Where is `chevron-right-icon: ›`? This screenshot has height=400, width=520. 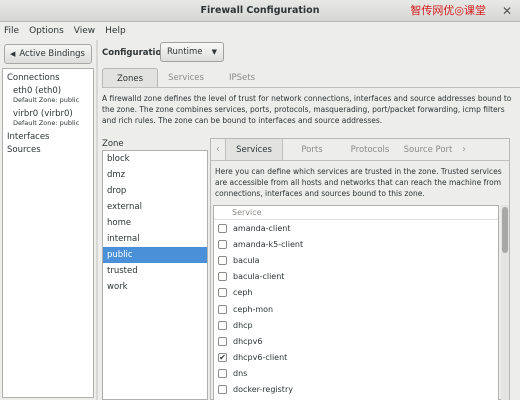 chevron-right-icon: › is located at coordinates (464, 149).